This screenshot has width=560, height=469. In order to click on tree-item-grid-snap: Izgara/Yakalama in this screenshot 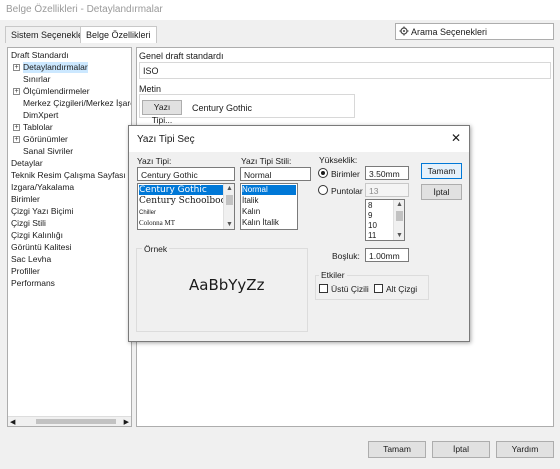, I will do `click(42, 187)`.